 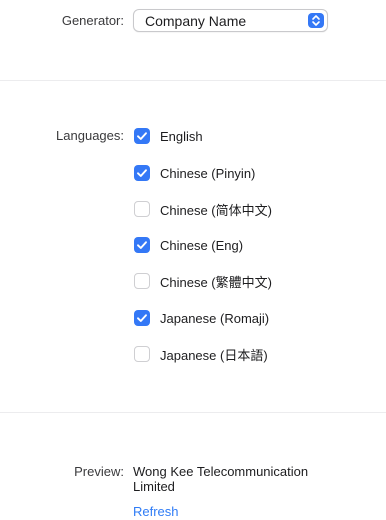 I want to click on refresh-link: Refresh, so click(x=156, y=511).